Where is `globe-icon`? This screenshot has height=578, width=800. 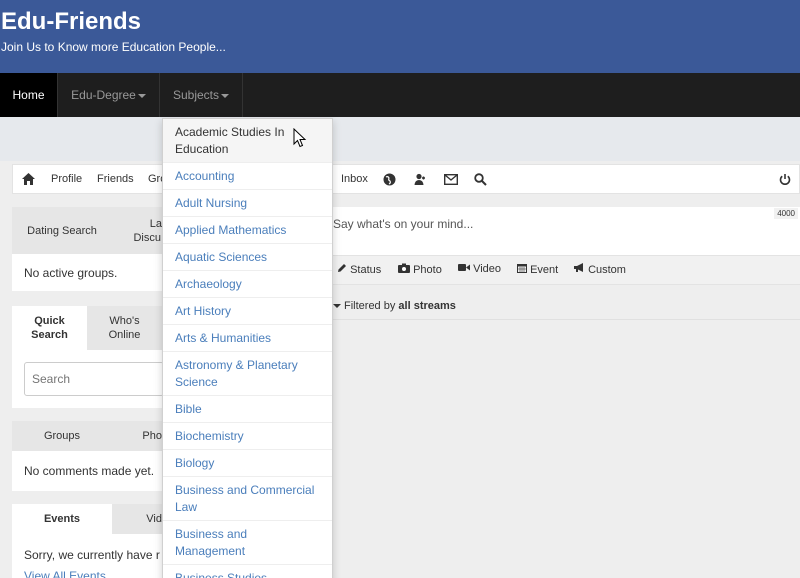 globe-icon is located at coordinates (389, 179).